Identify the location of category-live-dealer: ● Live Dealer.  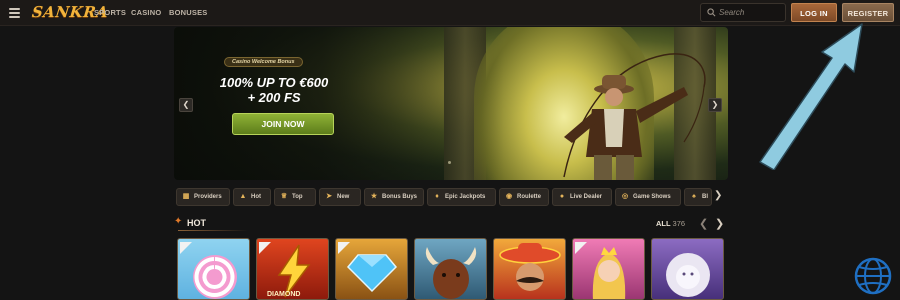
(582, 197).